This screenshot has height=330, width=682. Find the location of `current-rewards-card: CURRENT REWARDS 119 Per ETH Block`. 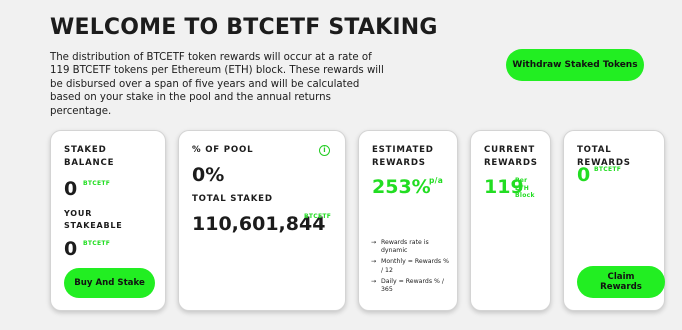

current-rewards-card: CURRENT REWARDS 119 Per ETH Block is located at coordinates (510, 220).